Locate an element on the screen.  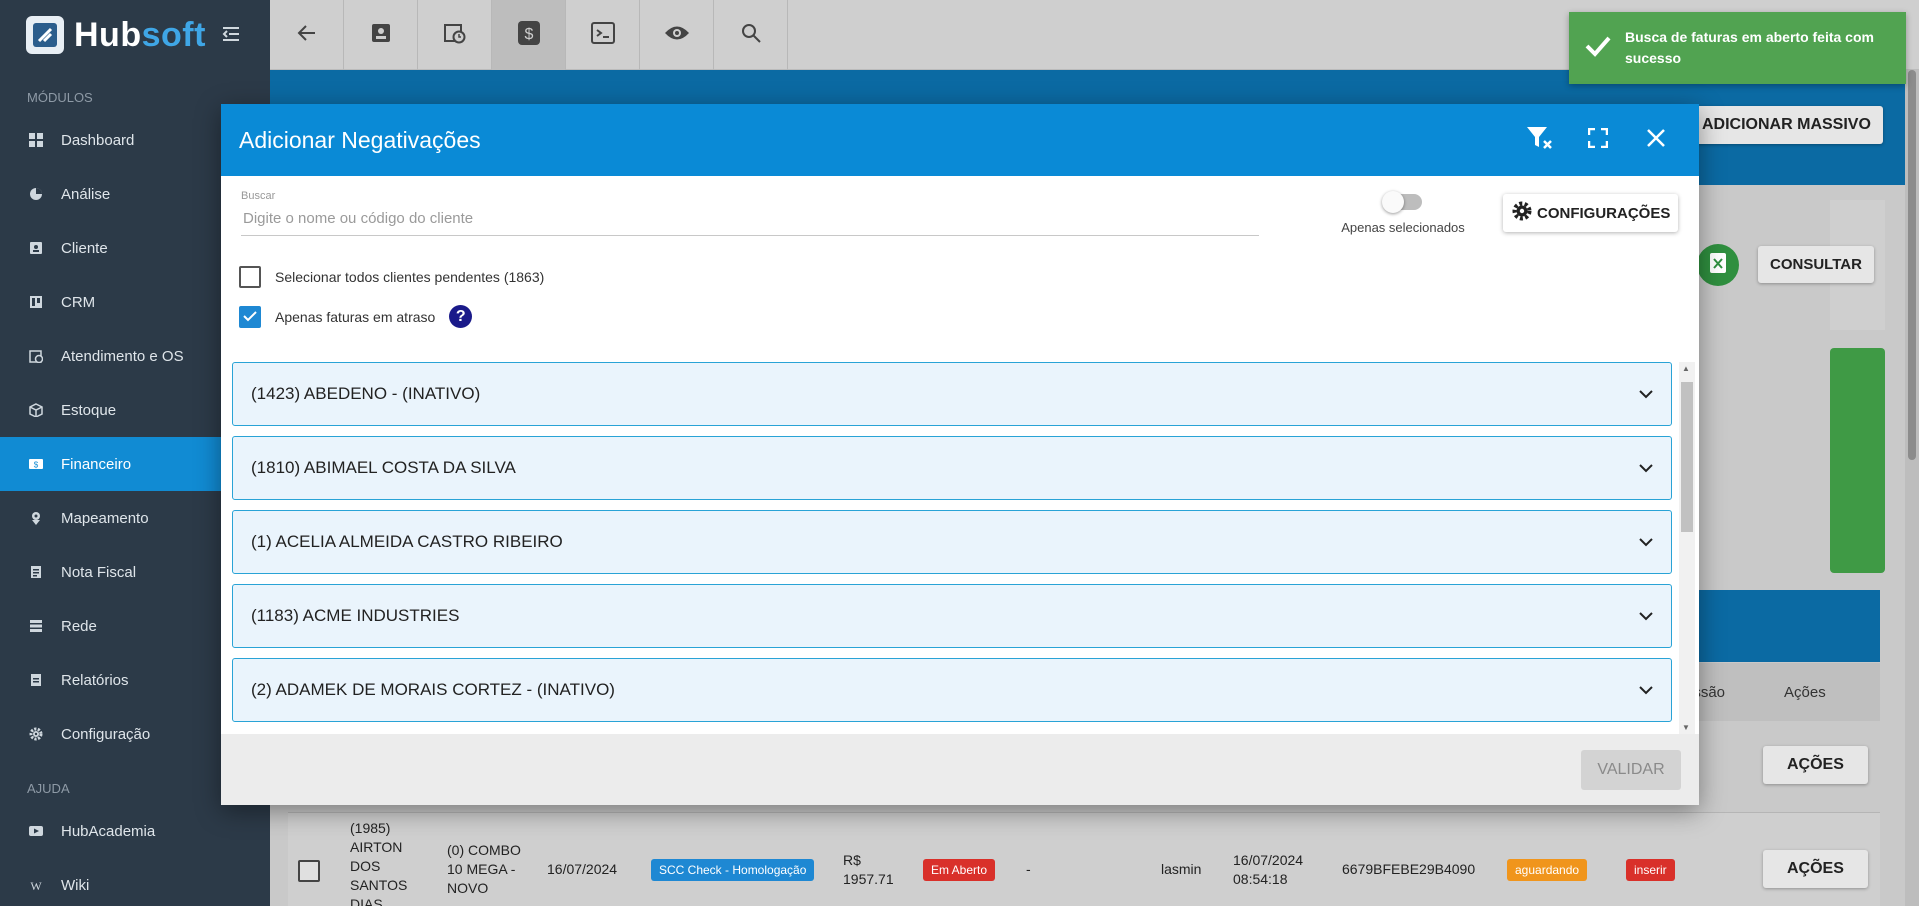
search-input is located at coordinates (750, 219).